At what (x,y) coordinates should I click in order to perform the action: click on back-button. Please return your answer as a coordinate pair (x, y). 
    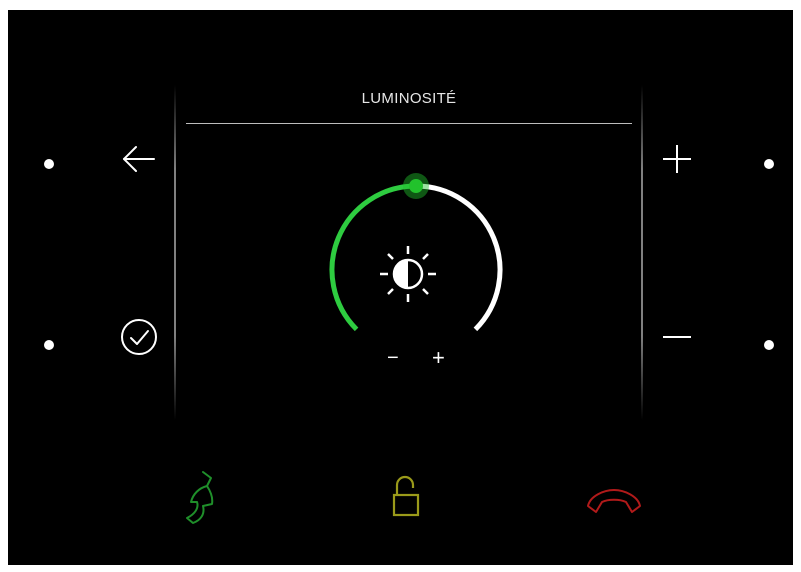
    Looking at the image, I should click on (138, 159).